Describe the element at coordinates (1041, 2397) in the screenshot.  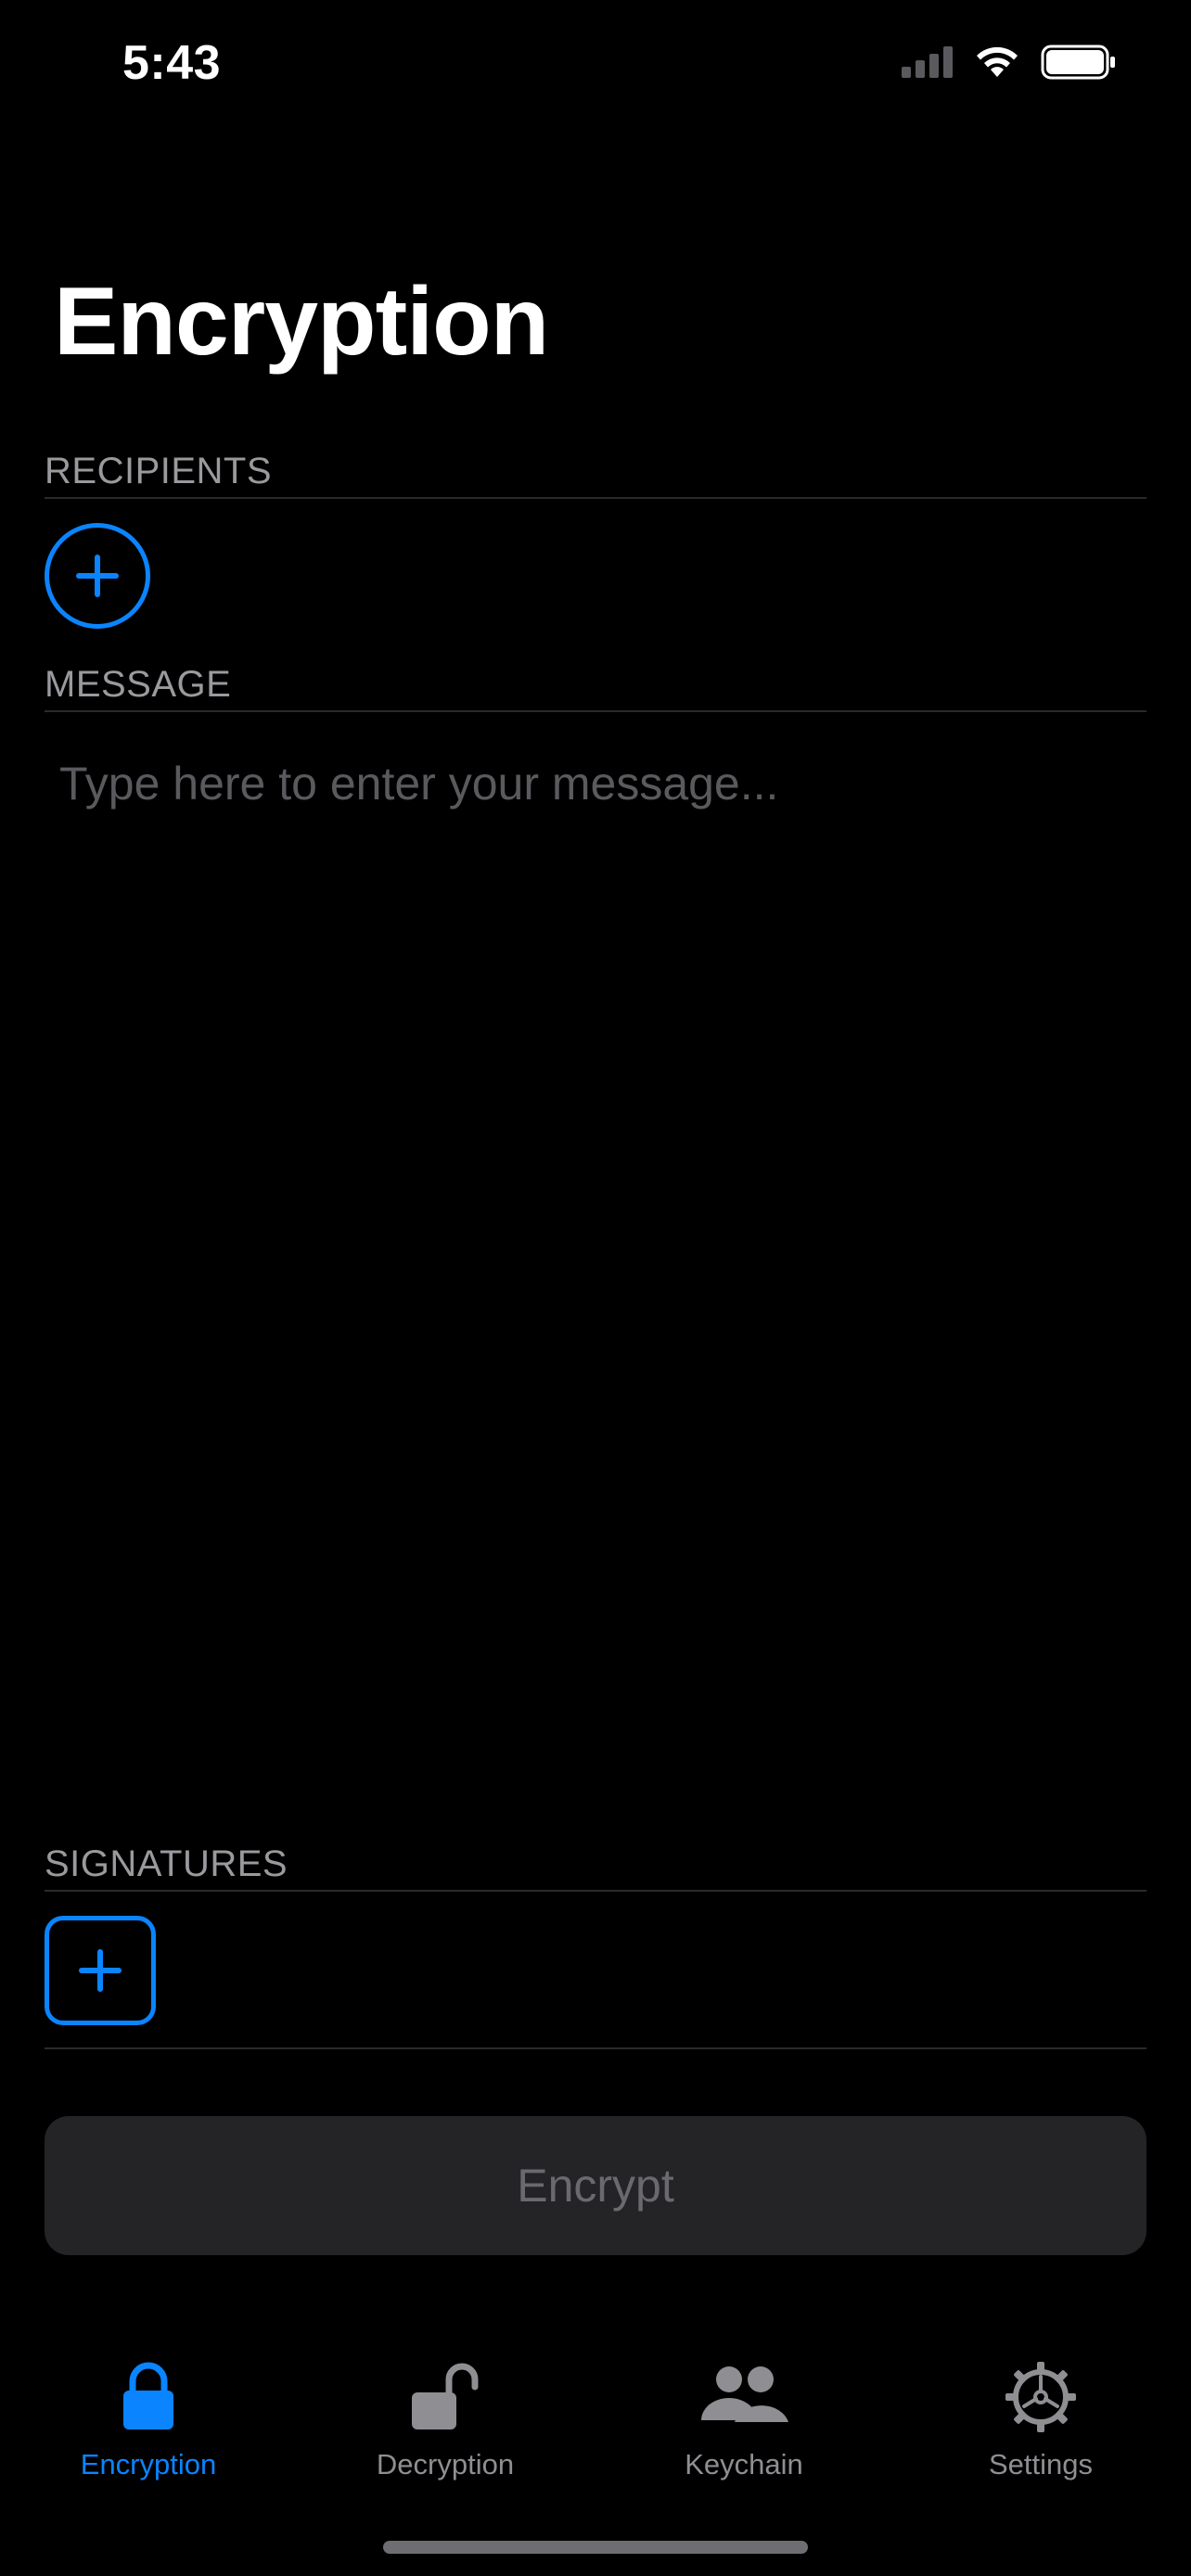
I see `gear-icon` at that location.